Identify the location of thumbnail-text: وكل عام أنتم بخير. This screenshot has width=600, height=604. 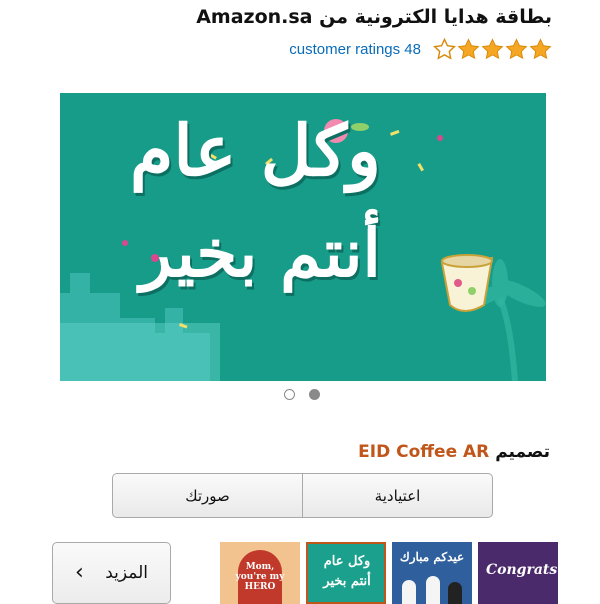
(347, 571).